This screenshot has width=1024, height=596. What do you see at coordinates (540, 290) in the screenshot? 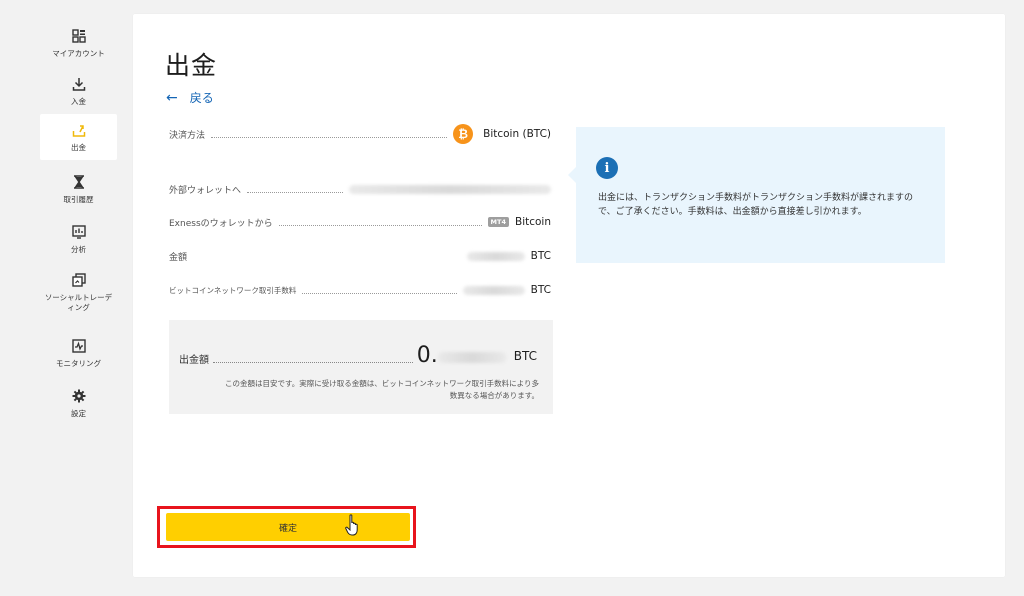
I see `fee-unit: BTC` at bounding box center [540, 290].